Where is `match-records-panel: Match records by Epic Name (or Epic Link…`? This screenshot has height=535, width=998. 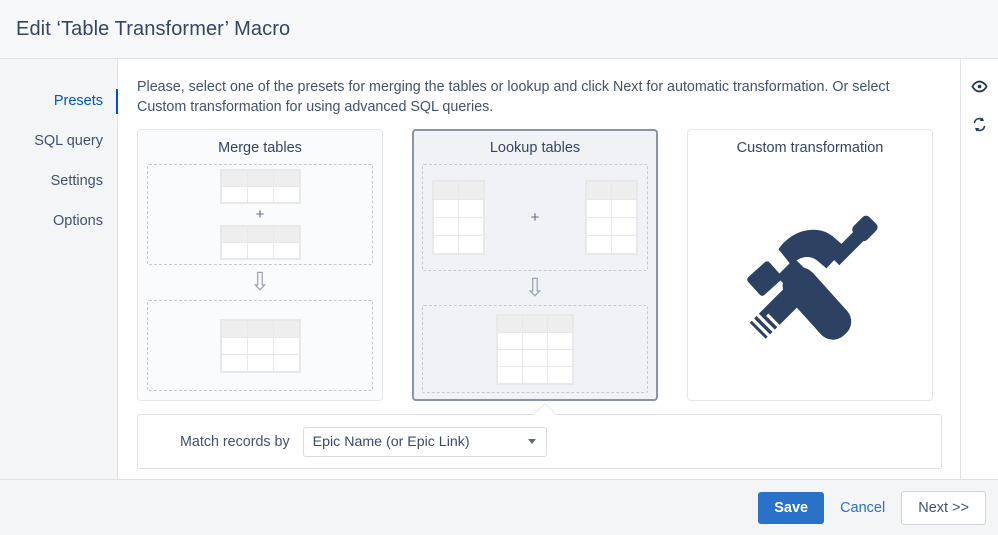
match-records-panel: Match records by Epic Name (or Epic Link… is located at coordinates (539, 436).